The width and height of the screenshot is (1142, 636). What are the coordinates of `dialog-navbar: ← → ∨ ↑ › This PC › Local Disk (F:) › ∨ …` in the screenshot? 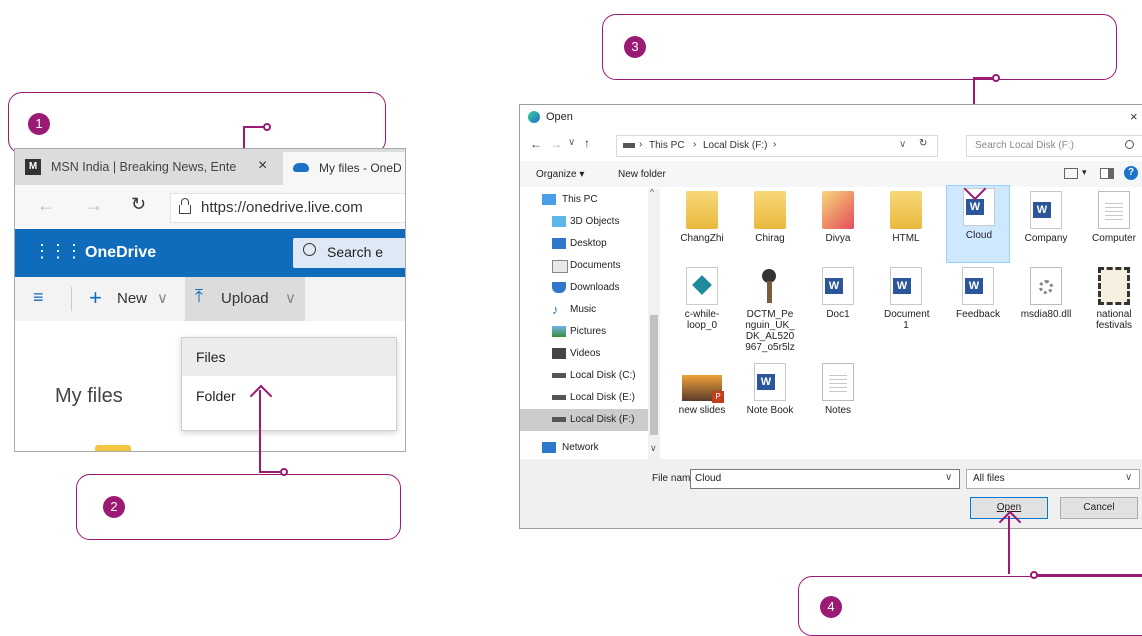 It's located at (831, 145).